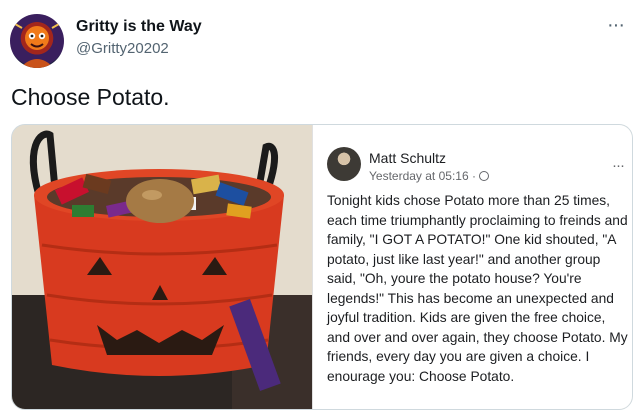  I want to click on post-timestamp-text: Yesterday at 05:16 ·, so click(422, 176).